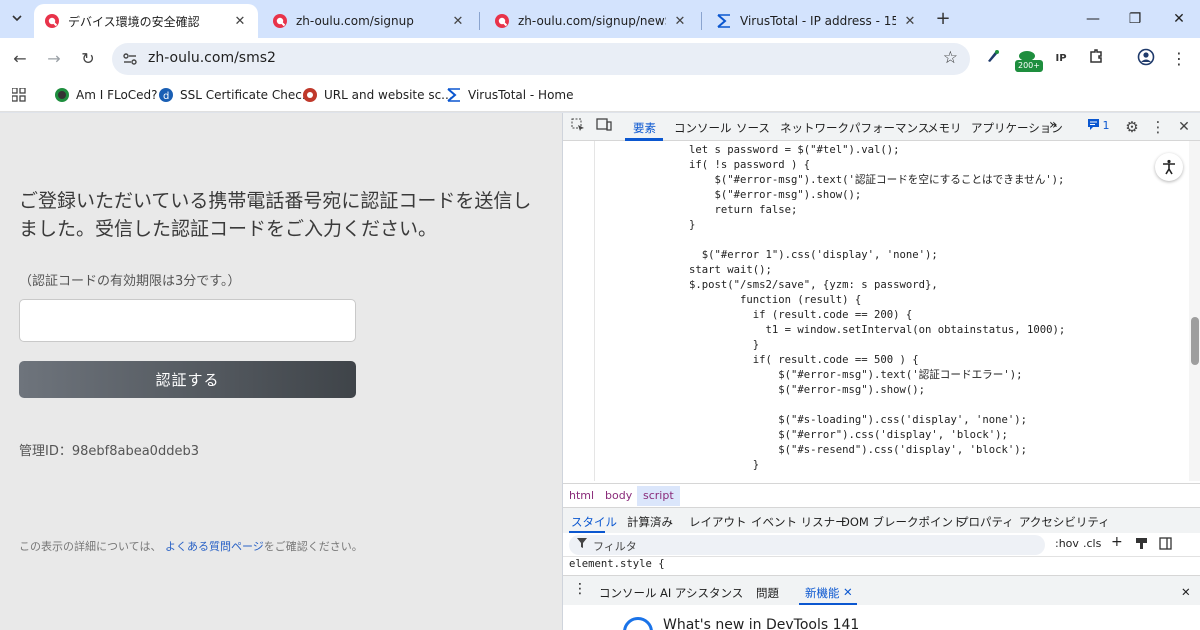 This screenshot has width=1200, height=630. I want to click on faq-link: よくある質問ページ, so click(214, 546).